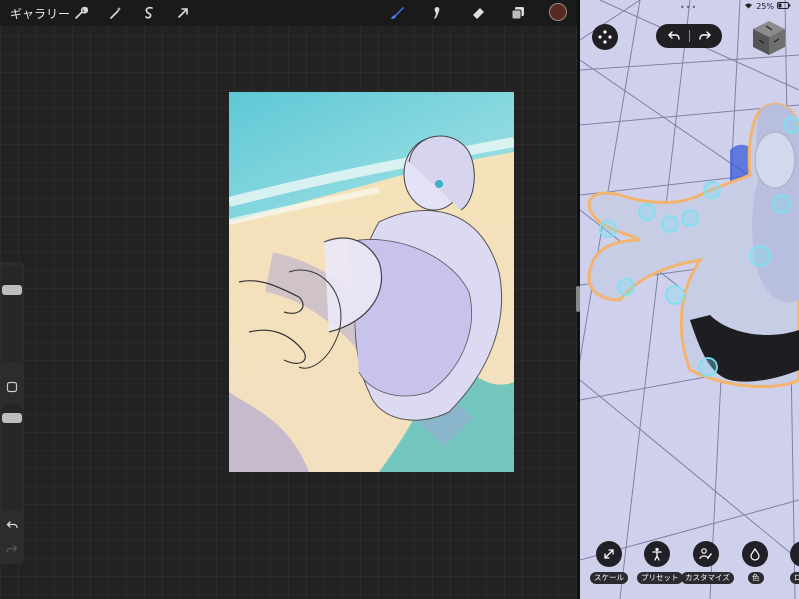 This screenshot has width=799, height=599. Describe the element at coordinates (12, 289) in the screenshot. I see `brush-size-thumb` at that location.